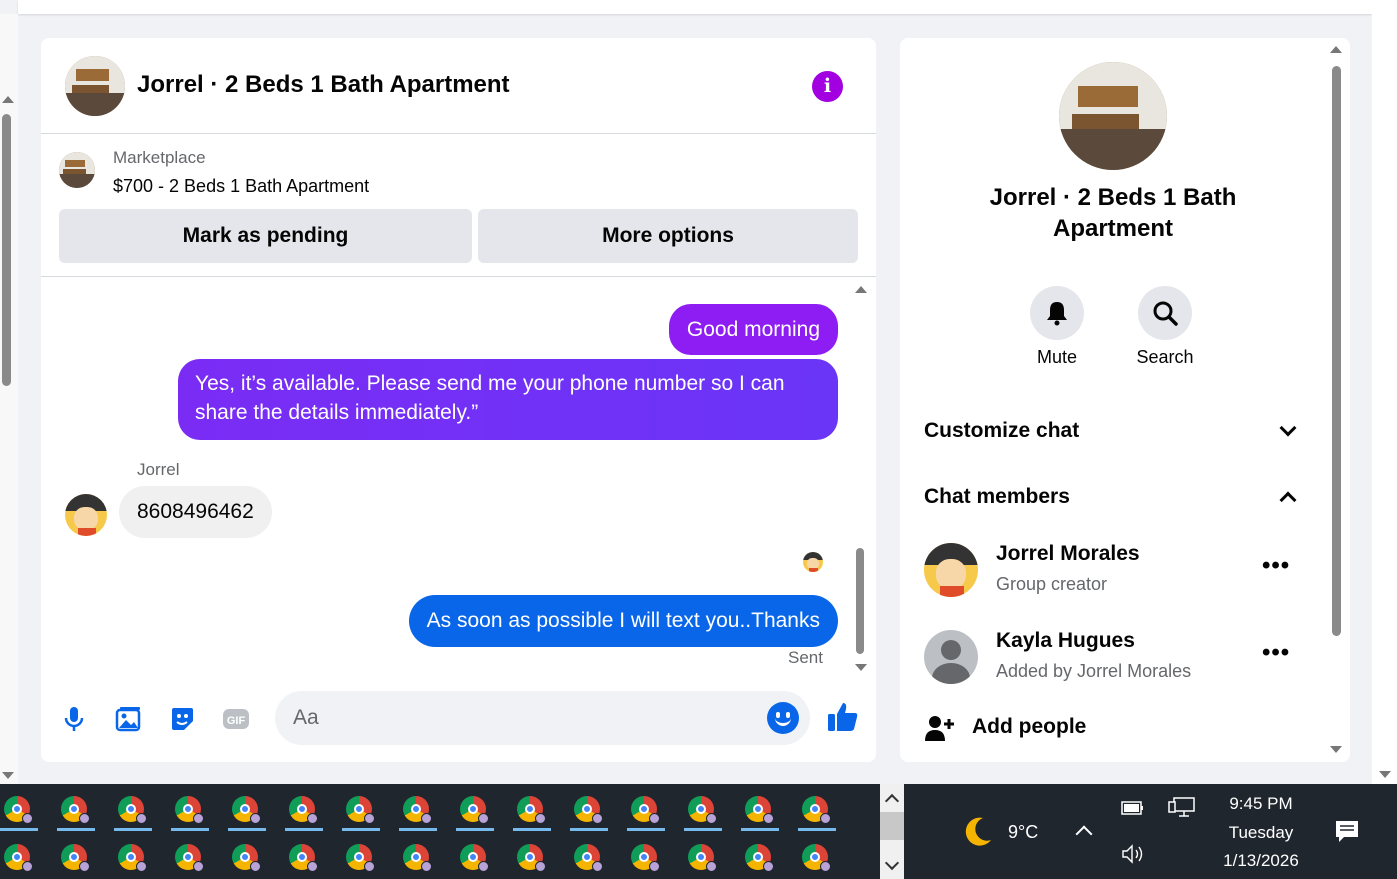 This screenshot has width=1397, height=879. I want to click on message-input, so click(528, 718).